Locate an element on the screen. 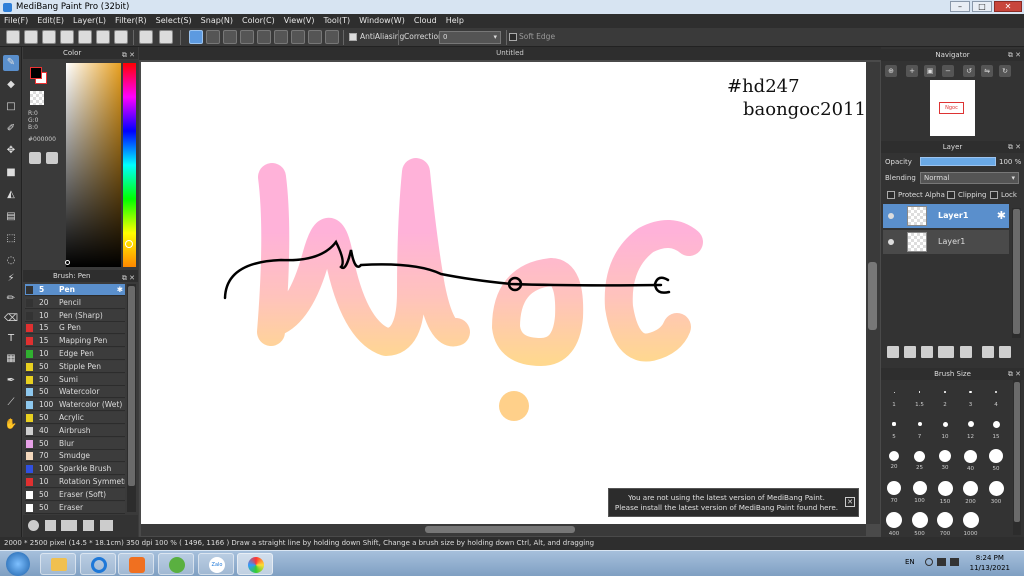  close-button: ✕ is located at coordinates (1008, 6).